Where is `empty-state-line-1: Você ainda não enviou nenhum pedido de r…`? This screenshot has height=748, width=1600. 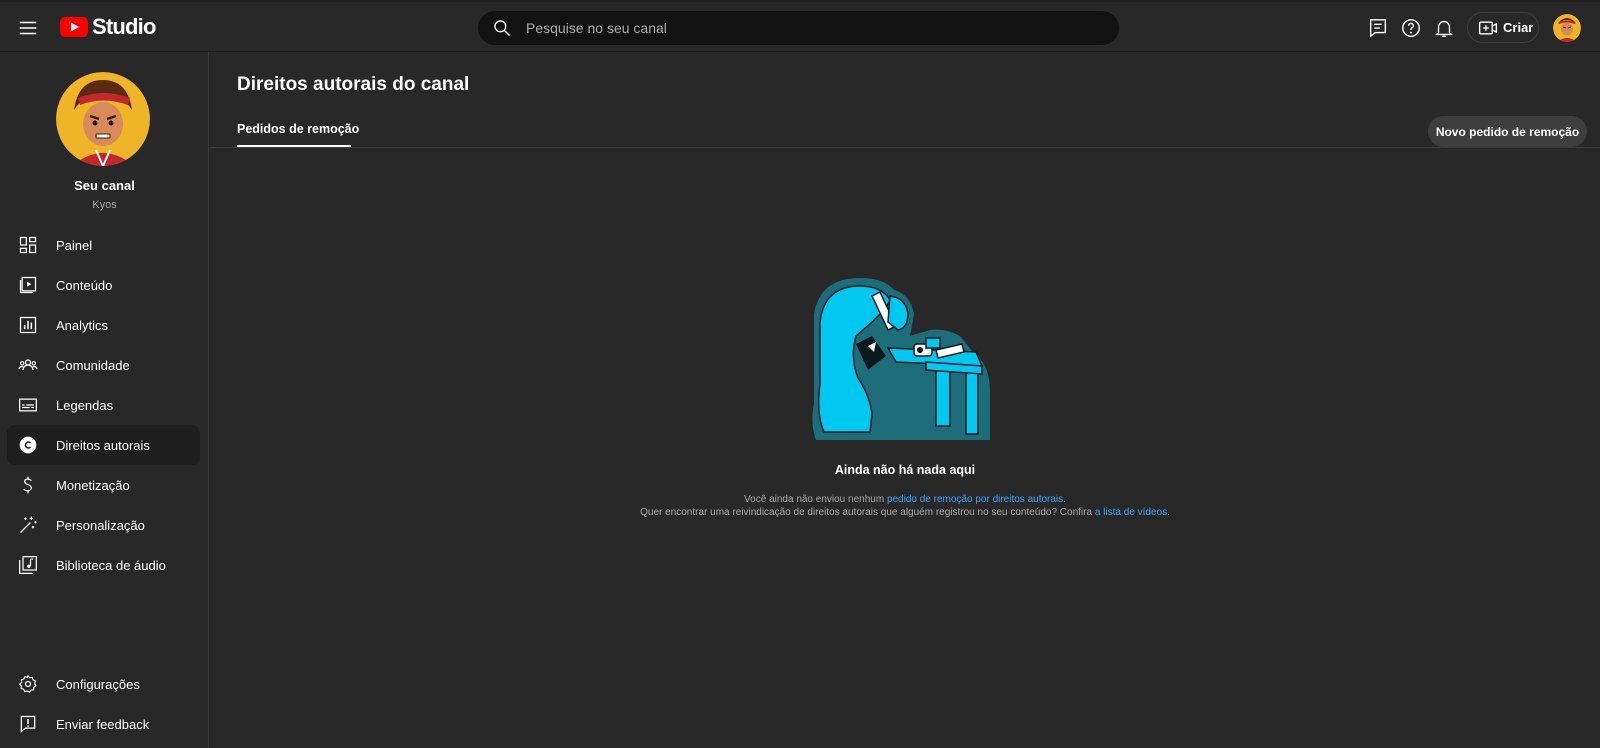
empty-state-line-1: Você ainda não enviou nenhum pedido de r… is located at coordinates (905, 499).